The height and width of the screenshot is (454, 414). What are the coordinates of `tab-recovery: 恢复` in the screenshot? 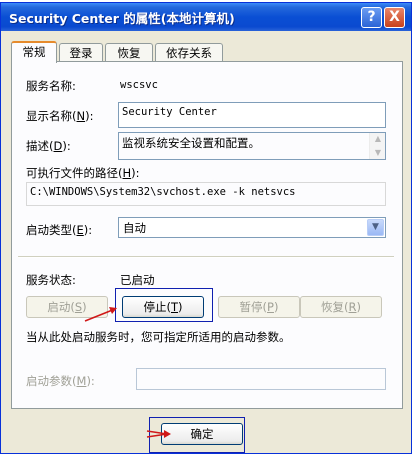 It's located at (129, 52).